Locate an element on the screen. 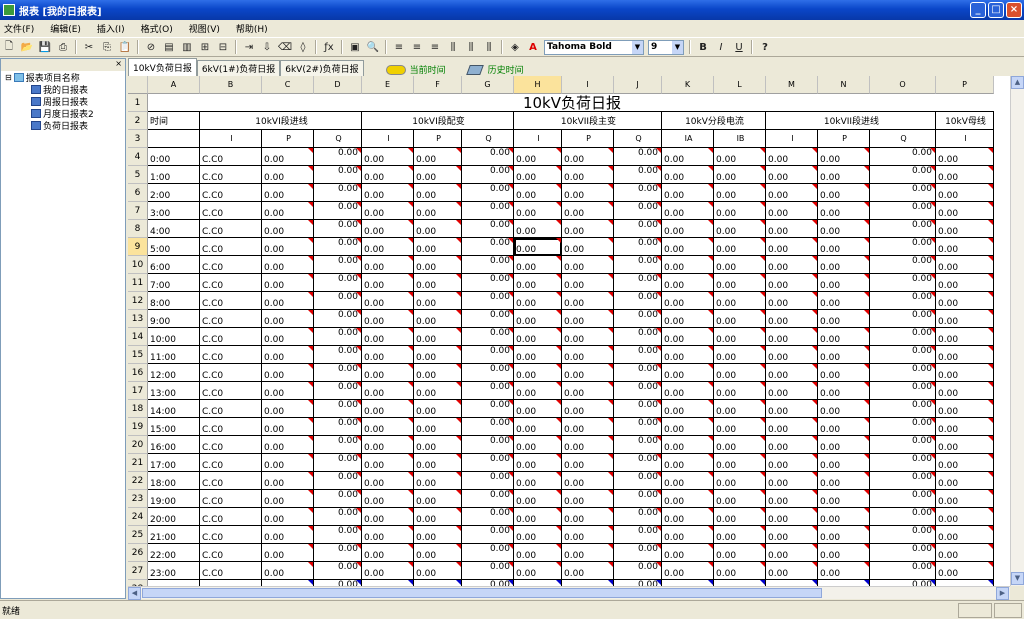 Image resolution: width=1024 pixels, height=619 pixels. time-cell: 6:00 is located at coordinates (174, 265).